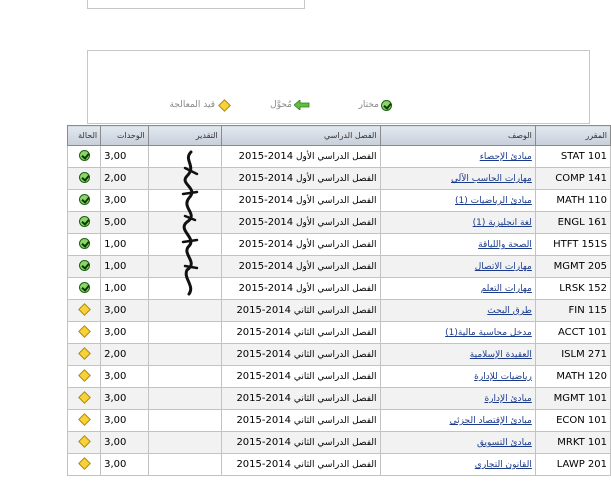  What do you see at coordinates (581, 376) in the screenshot?
I see `course-code: MATH 120` at bounding box center [581, 376].